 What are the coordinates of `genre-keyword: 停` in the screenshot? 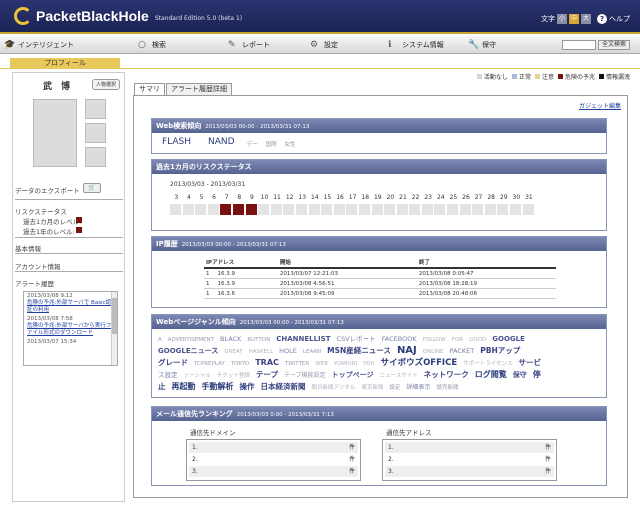 It's located at (537, 374).